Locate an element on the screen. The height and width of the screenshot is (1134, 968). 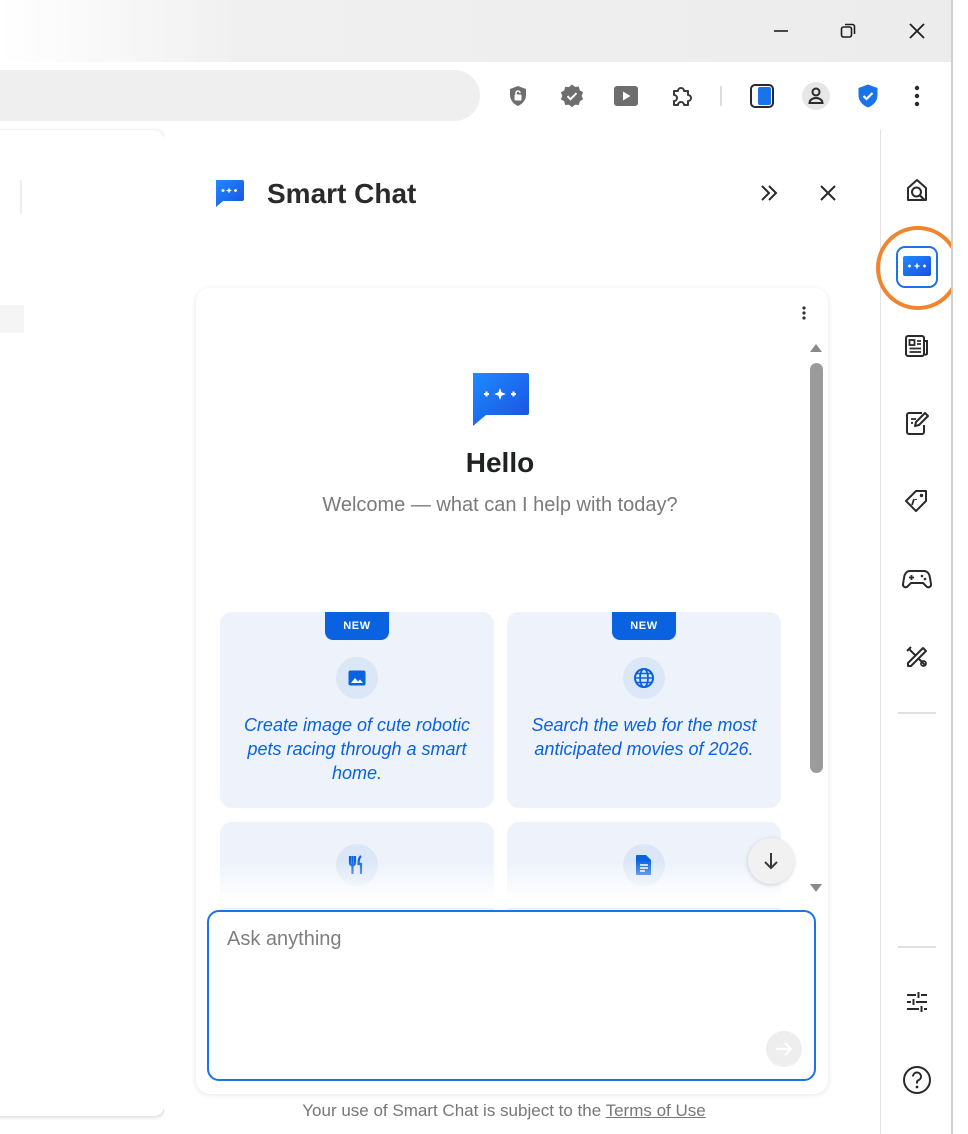
restore-icon is located at coordinates (848, 30).